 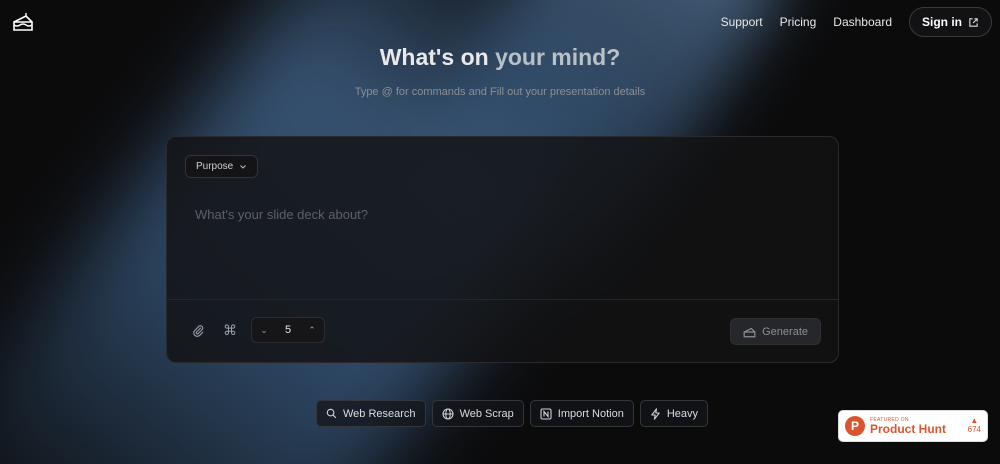 I want to click on title-part-b: your mind?, so click(x=558, y=57).